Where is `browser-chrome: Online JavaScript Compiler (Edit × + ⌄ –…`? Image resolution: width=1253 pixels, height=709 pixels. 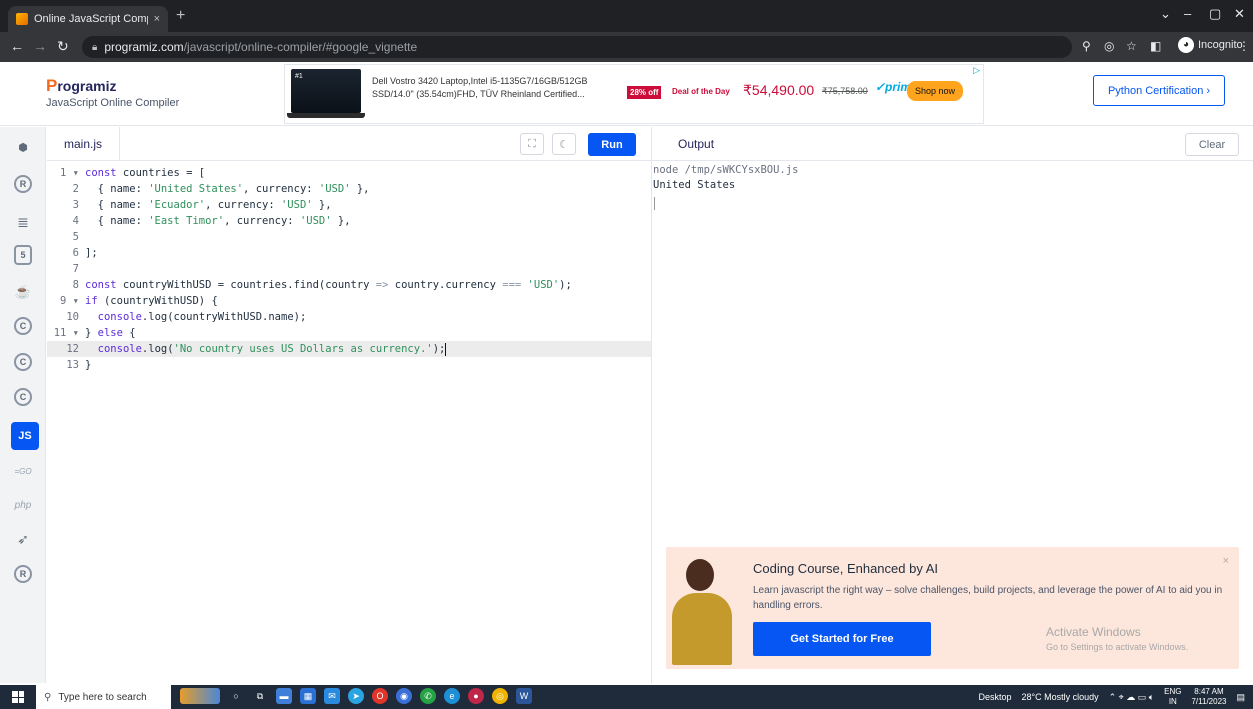 browser-chrome: Online JavaScript Compiler (Edit × + ⌄ –… is located at coordinates (626, 31).